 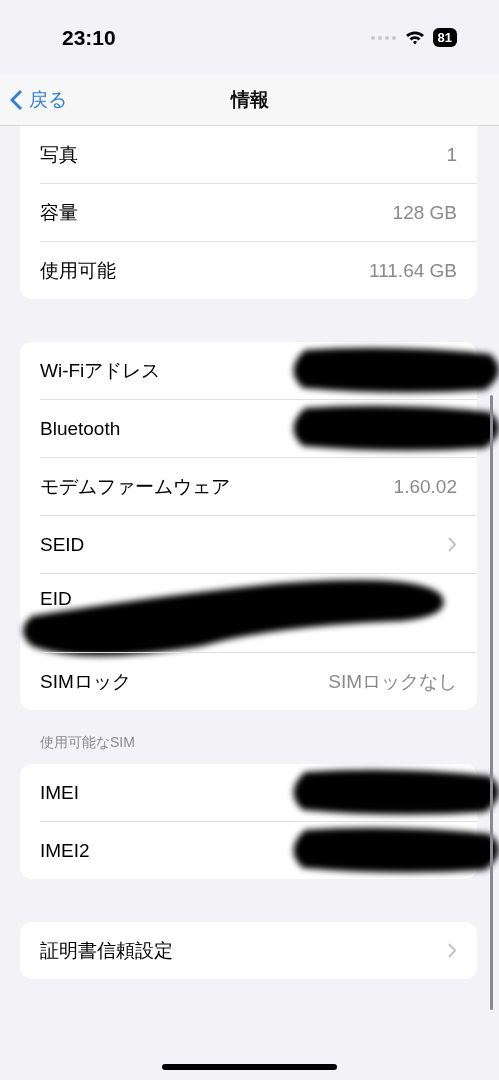 What do you see at coordinates (392, 681) in the screenshot?
I see `row-value: SIMロックなし` at bounding box center [392, 681].